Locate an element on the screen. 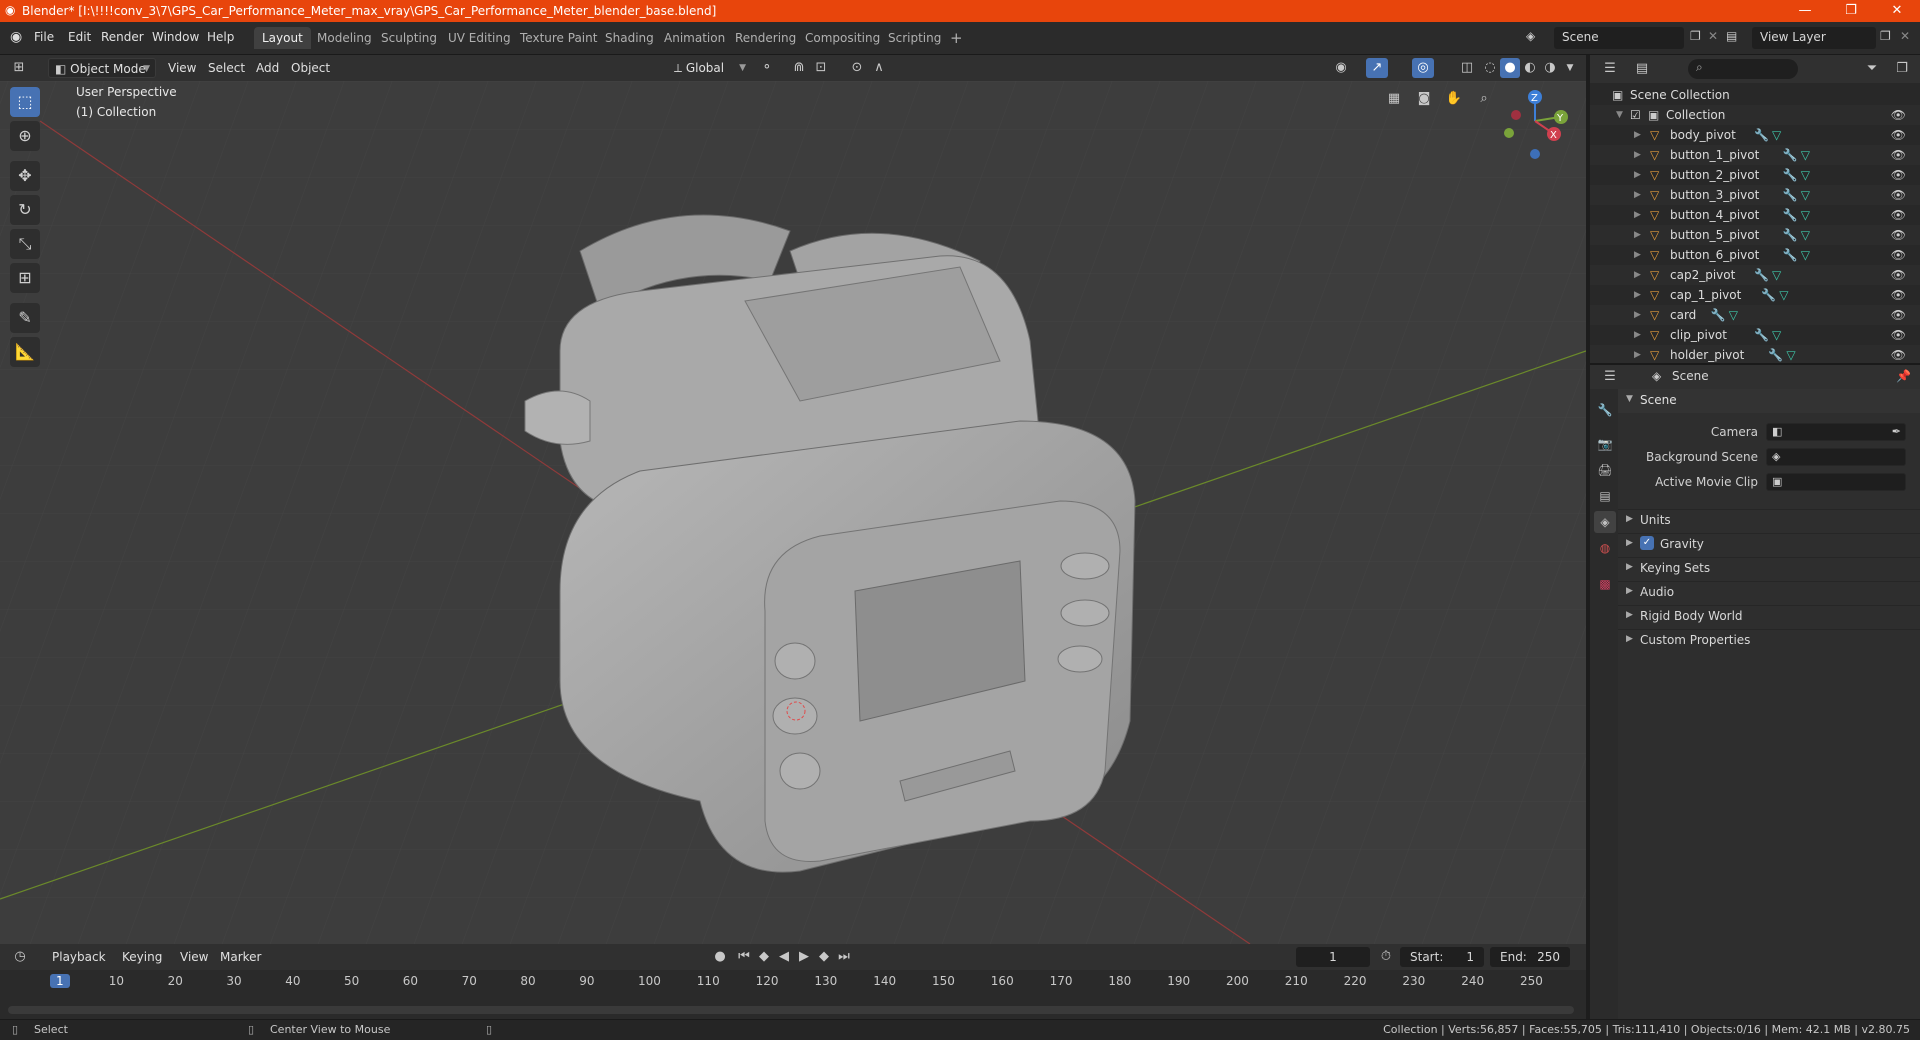  visibility-icon: ◉ is located at coordinates (1341, 68).